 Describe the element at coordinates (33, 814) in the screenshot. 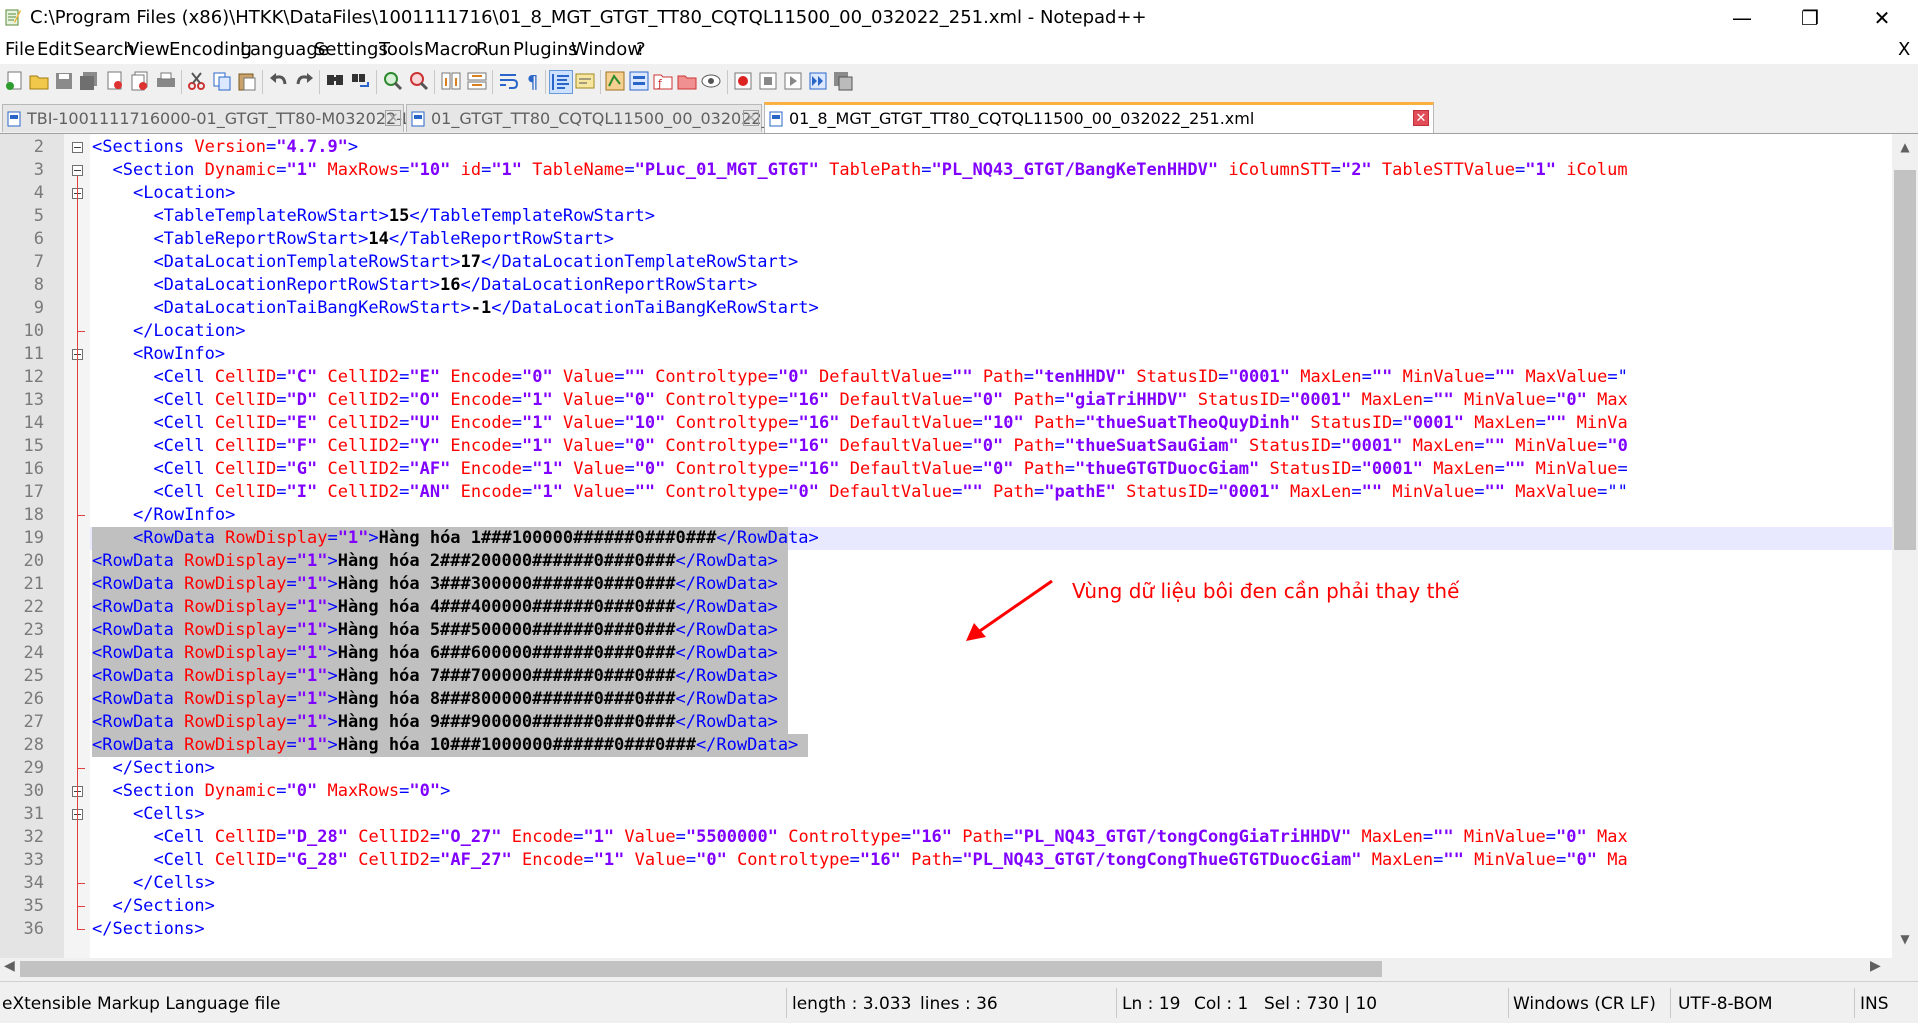

I see `line-number: 31` at that location.